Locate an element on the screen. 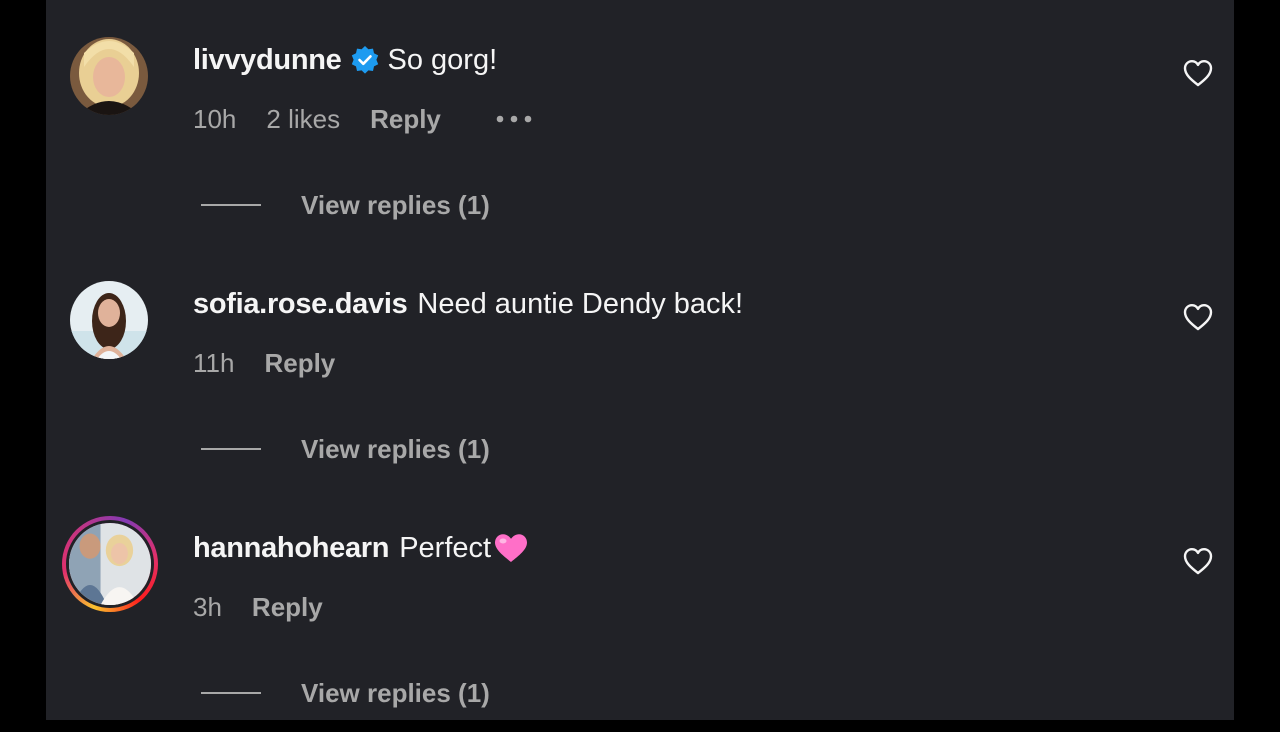 This screenshot has width=1280, height=732. comment-meta: 10h 2 likes Reply is located at coordinates (379, 119).